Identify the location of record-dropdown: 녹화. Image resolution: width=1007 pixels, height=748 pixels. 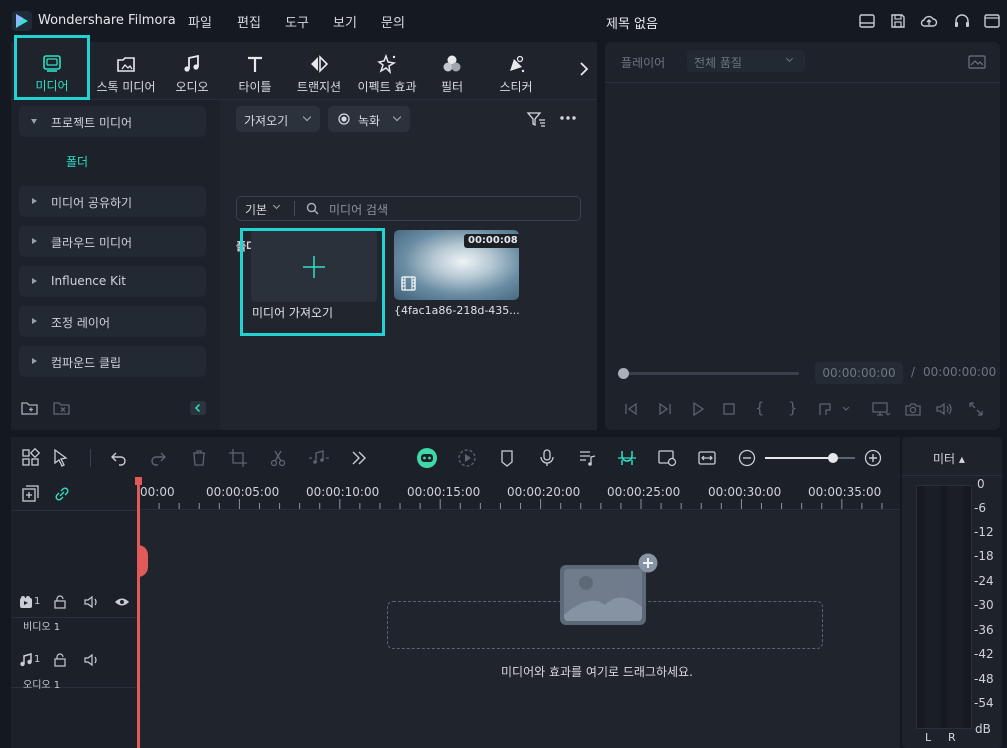
(369, 119).